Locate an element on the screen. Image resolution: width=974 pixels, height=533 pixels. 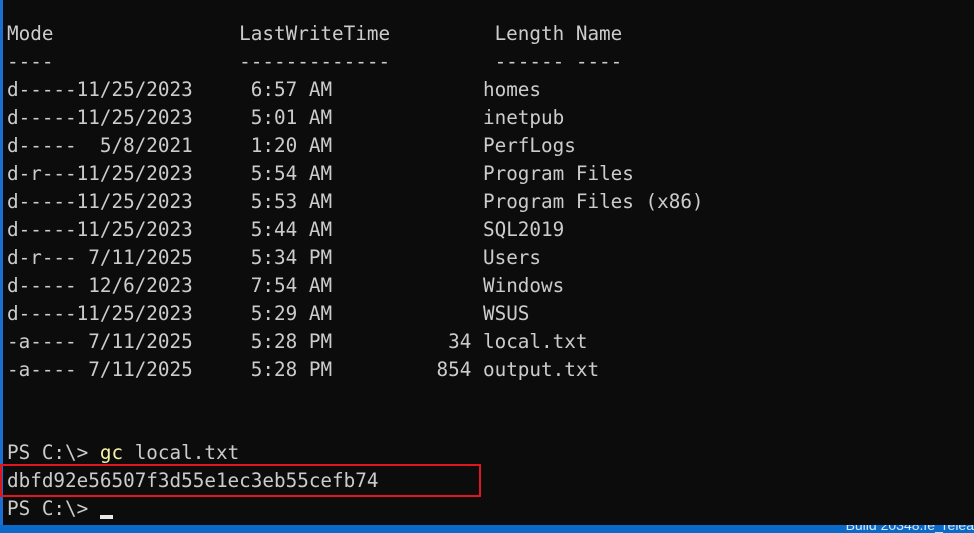
command-name: gc is located at coordinates (111, 452).